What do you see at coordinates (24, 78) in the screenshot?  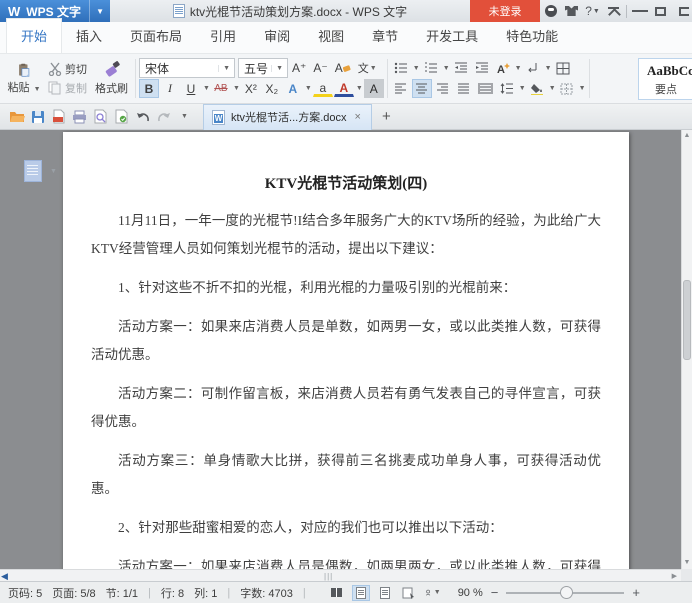 I see `paste-button: 粘贴 ▼` at bounding box center [24, 78].